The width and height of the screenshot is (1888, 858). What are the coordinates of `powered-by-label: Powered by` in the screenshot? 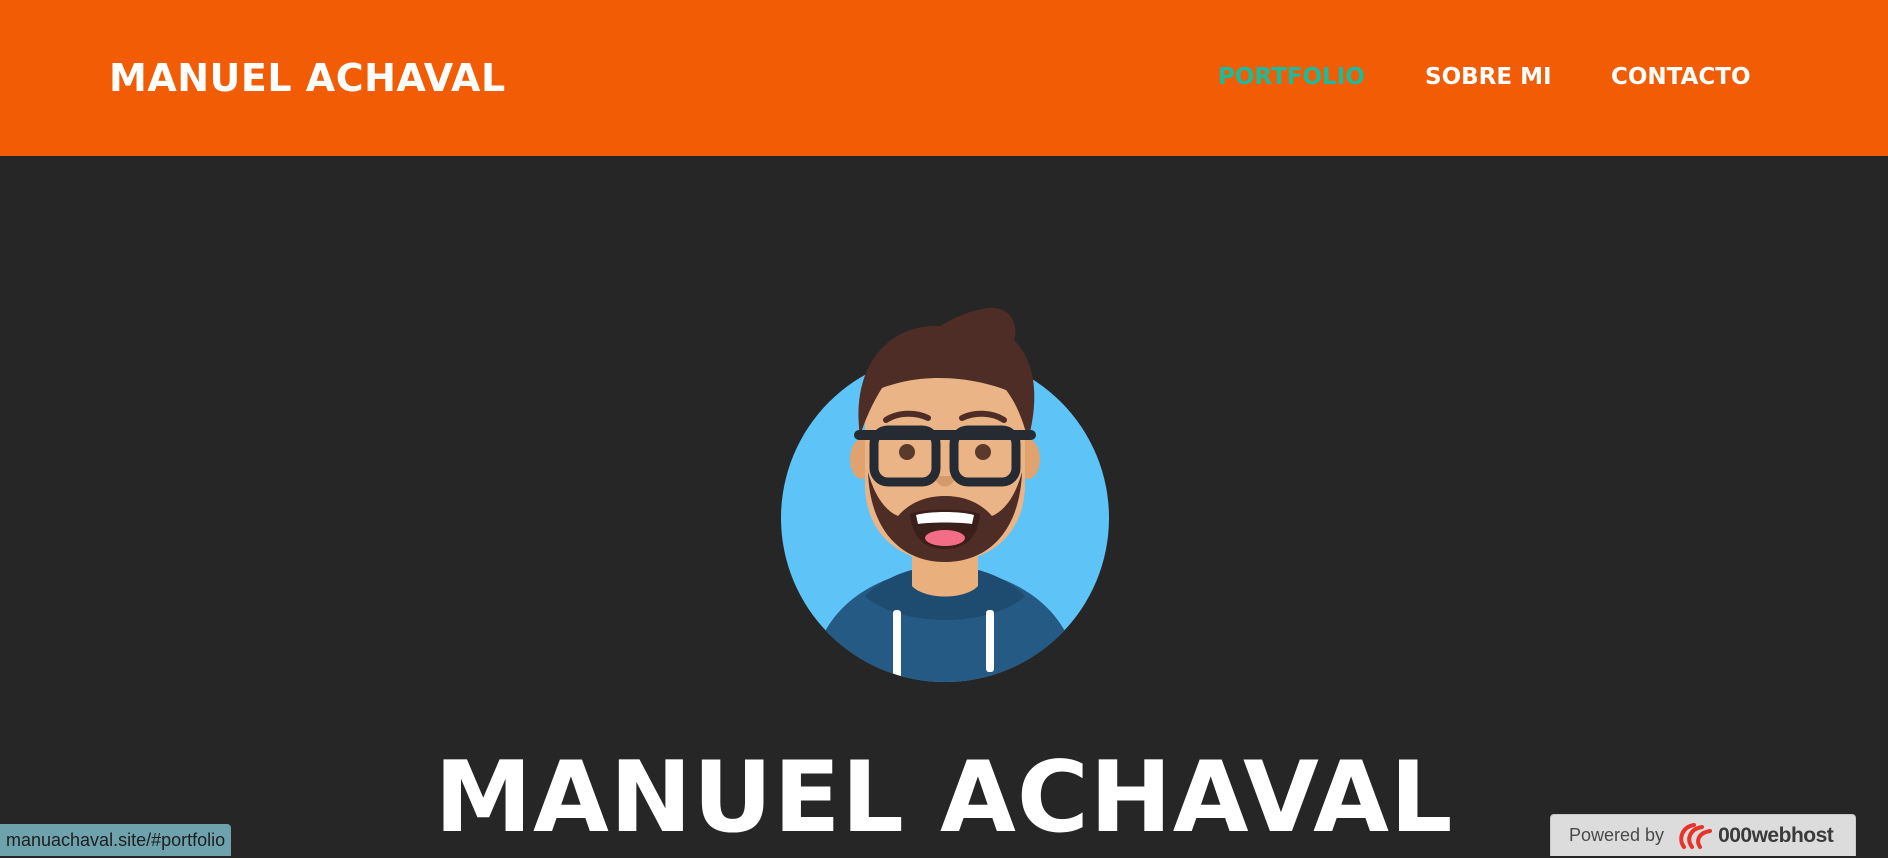 It's located at (1617, 835).